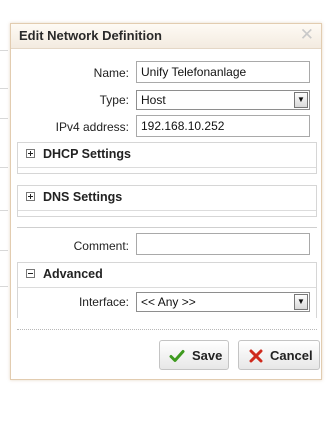 Image resolution: width=328 pixels, height=442 pixels. I want to click on dialog-titlebar: Edit Network Definition ✕, so click(166, 36).